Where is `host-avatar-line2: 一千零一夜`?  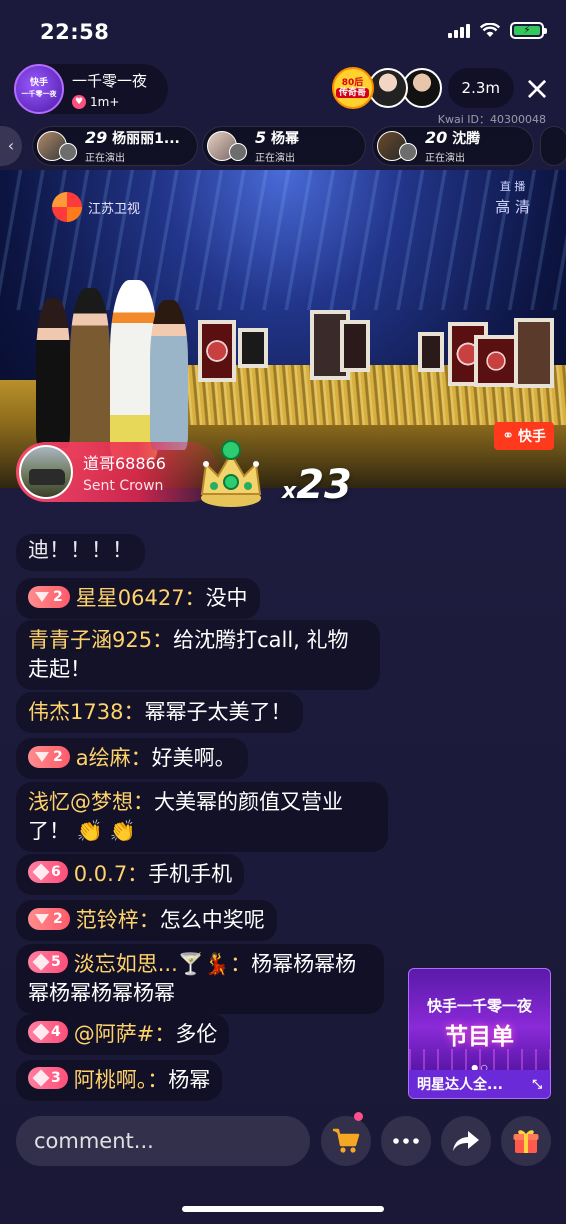 host-avatar-line2: 一千零一夜 is located at coordinates (39, 94).